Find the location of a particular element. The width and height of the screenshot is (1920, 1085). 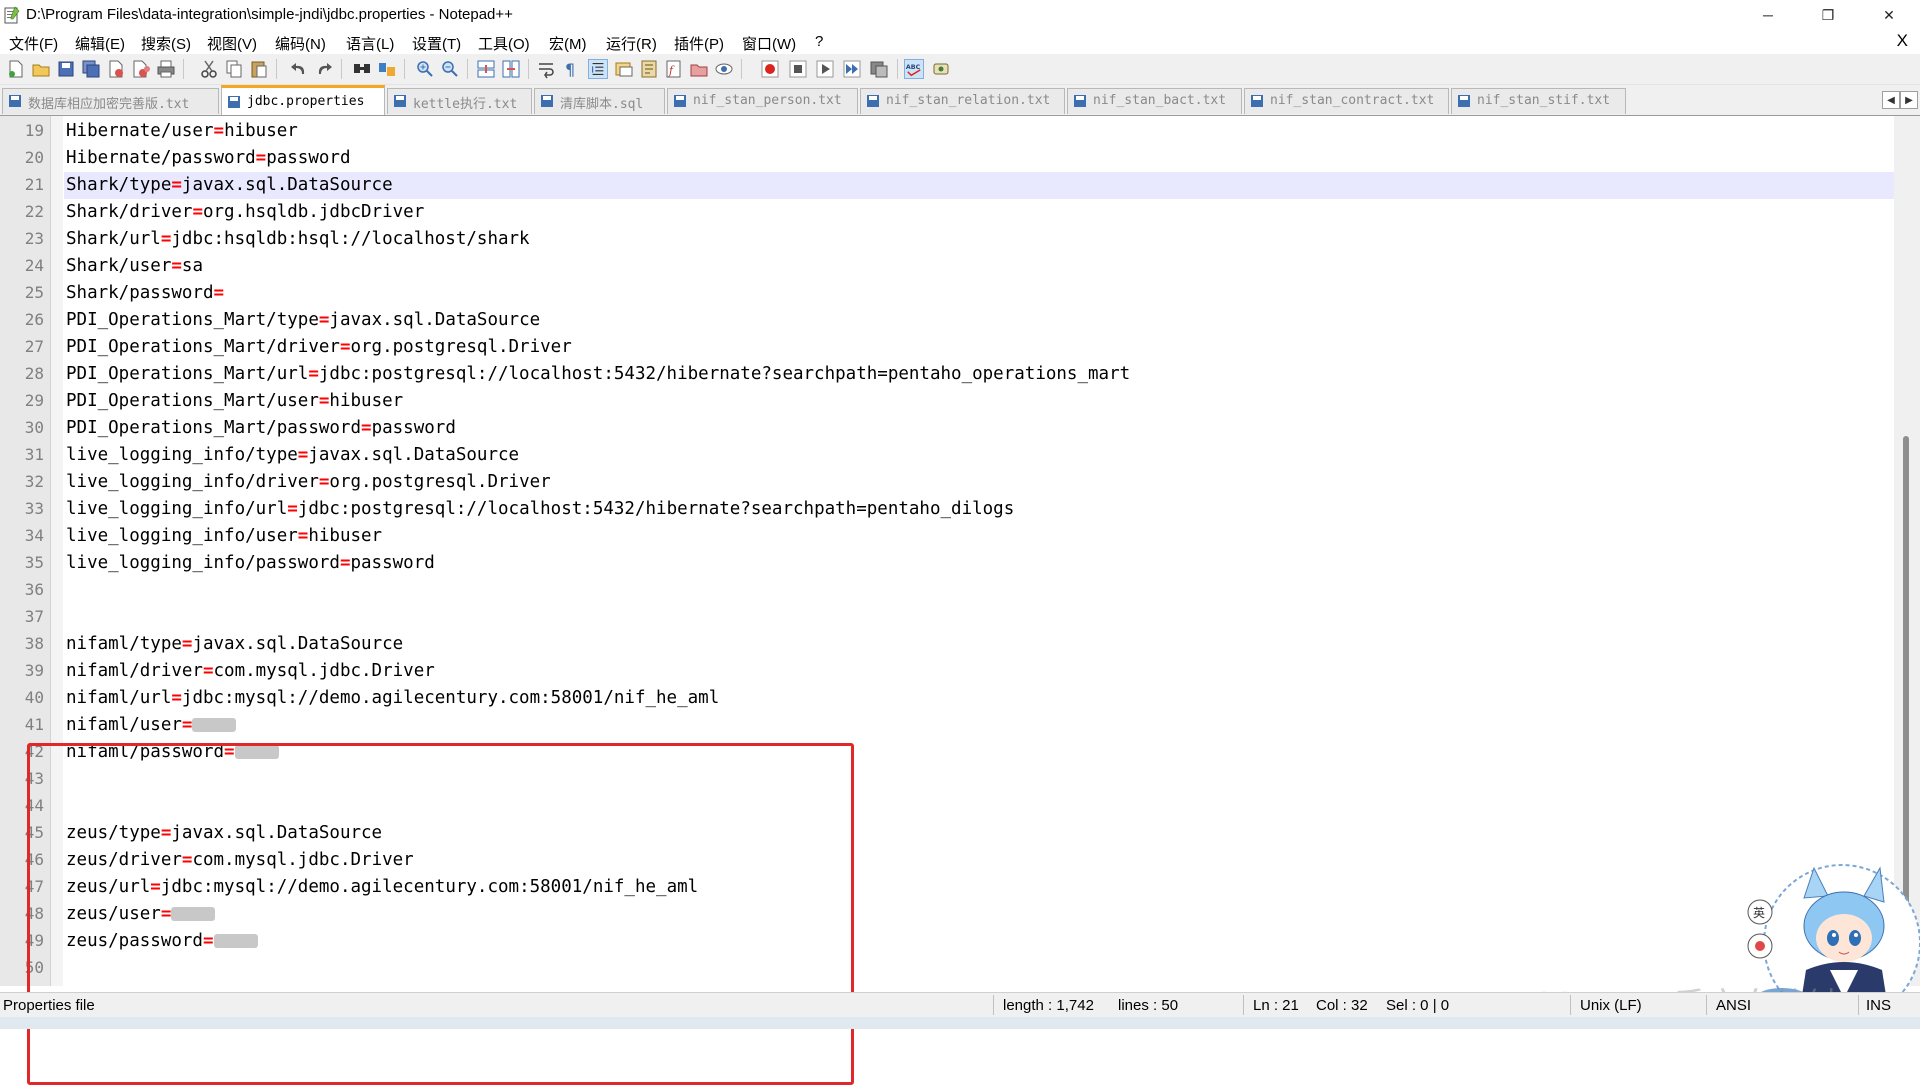

monitoring-icon is located at coordinates (724, 69).